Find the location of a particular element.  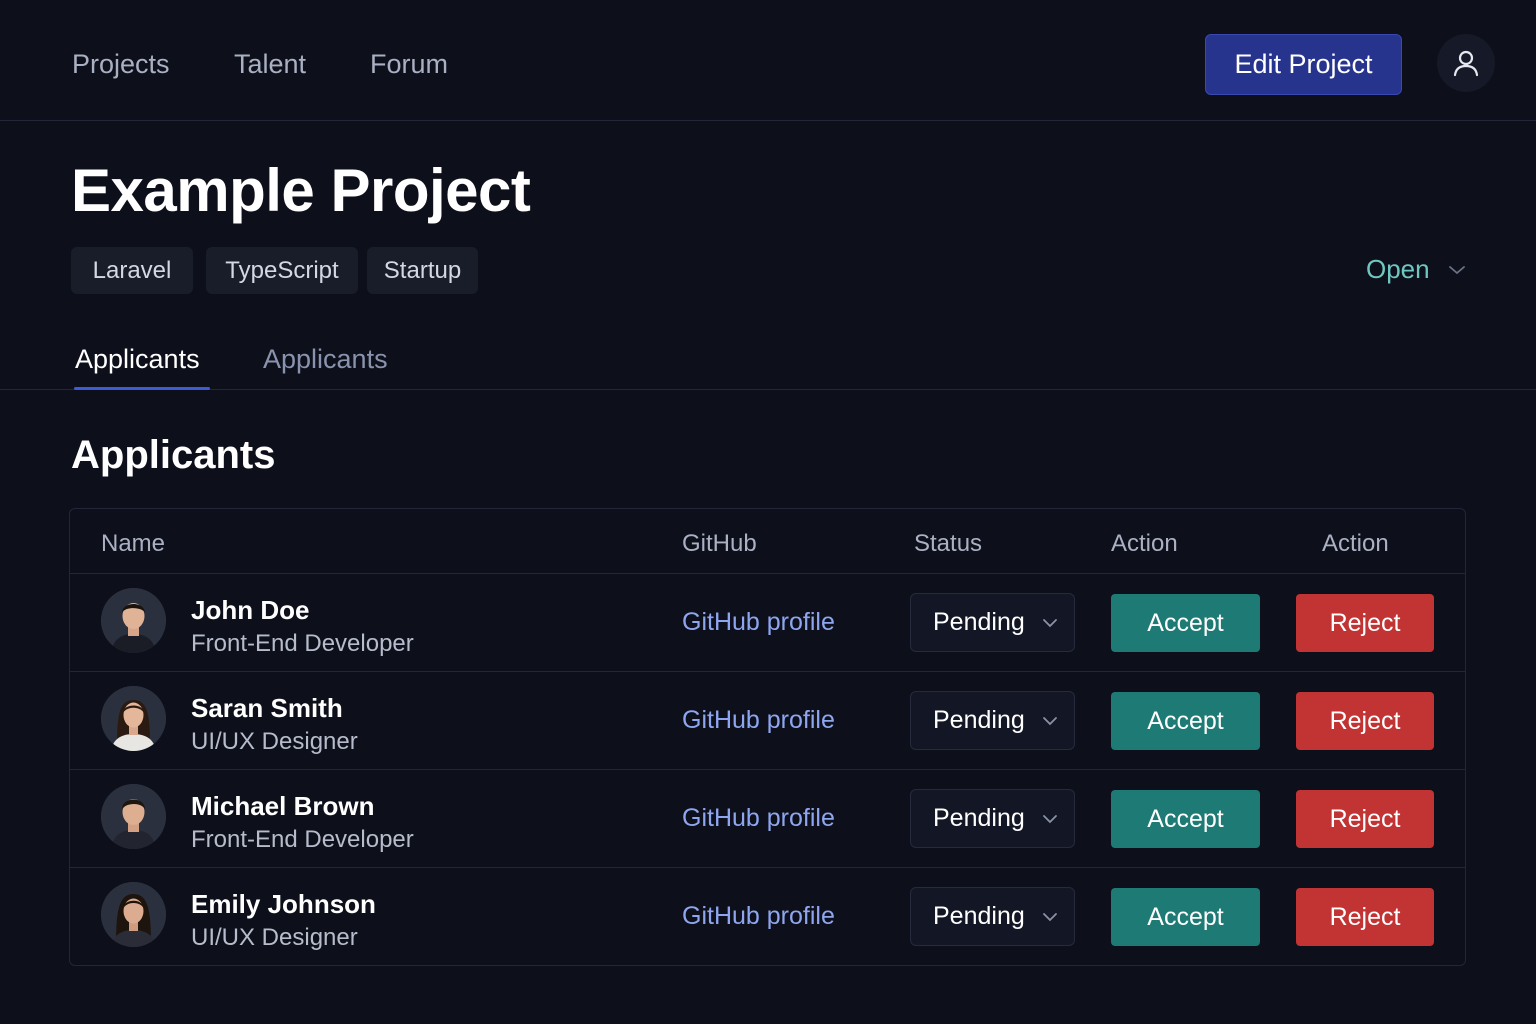

applicant-name: Emily Johnson is located at coordinates (283, 904).